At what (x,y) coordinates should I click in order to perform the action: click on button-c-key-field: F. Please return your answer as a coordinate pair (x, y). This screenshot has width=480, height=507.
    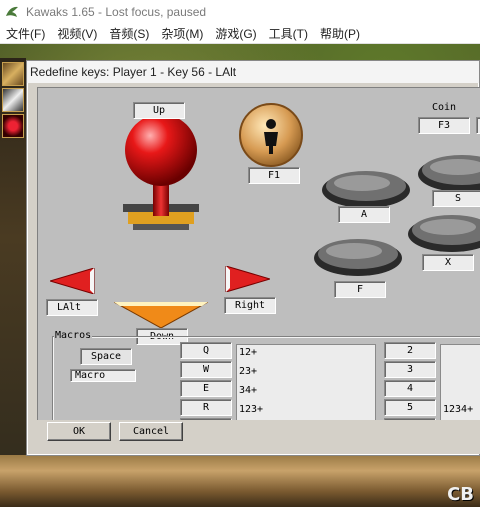
    Looking at the image, I should click on (360, 289).